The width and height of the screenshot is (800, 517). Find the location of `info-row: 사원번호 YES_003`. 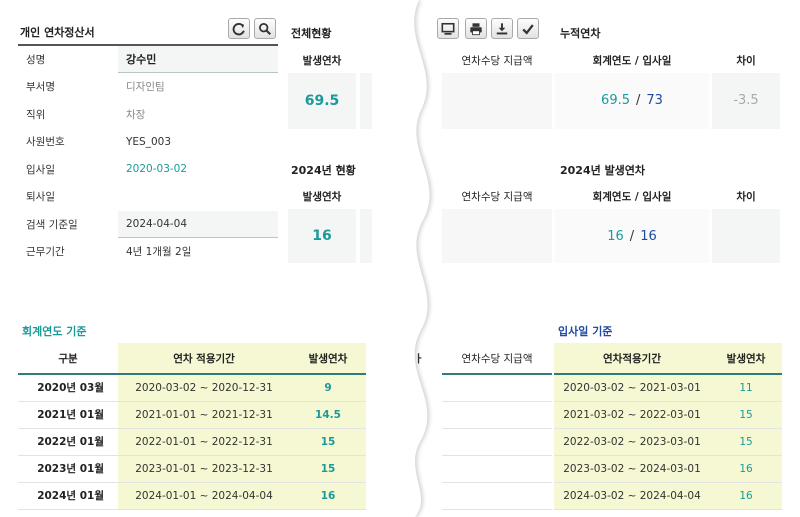

info-row: 사원번호 YES_003 is located at coordinates (148, 142).